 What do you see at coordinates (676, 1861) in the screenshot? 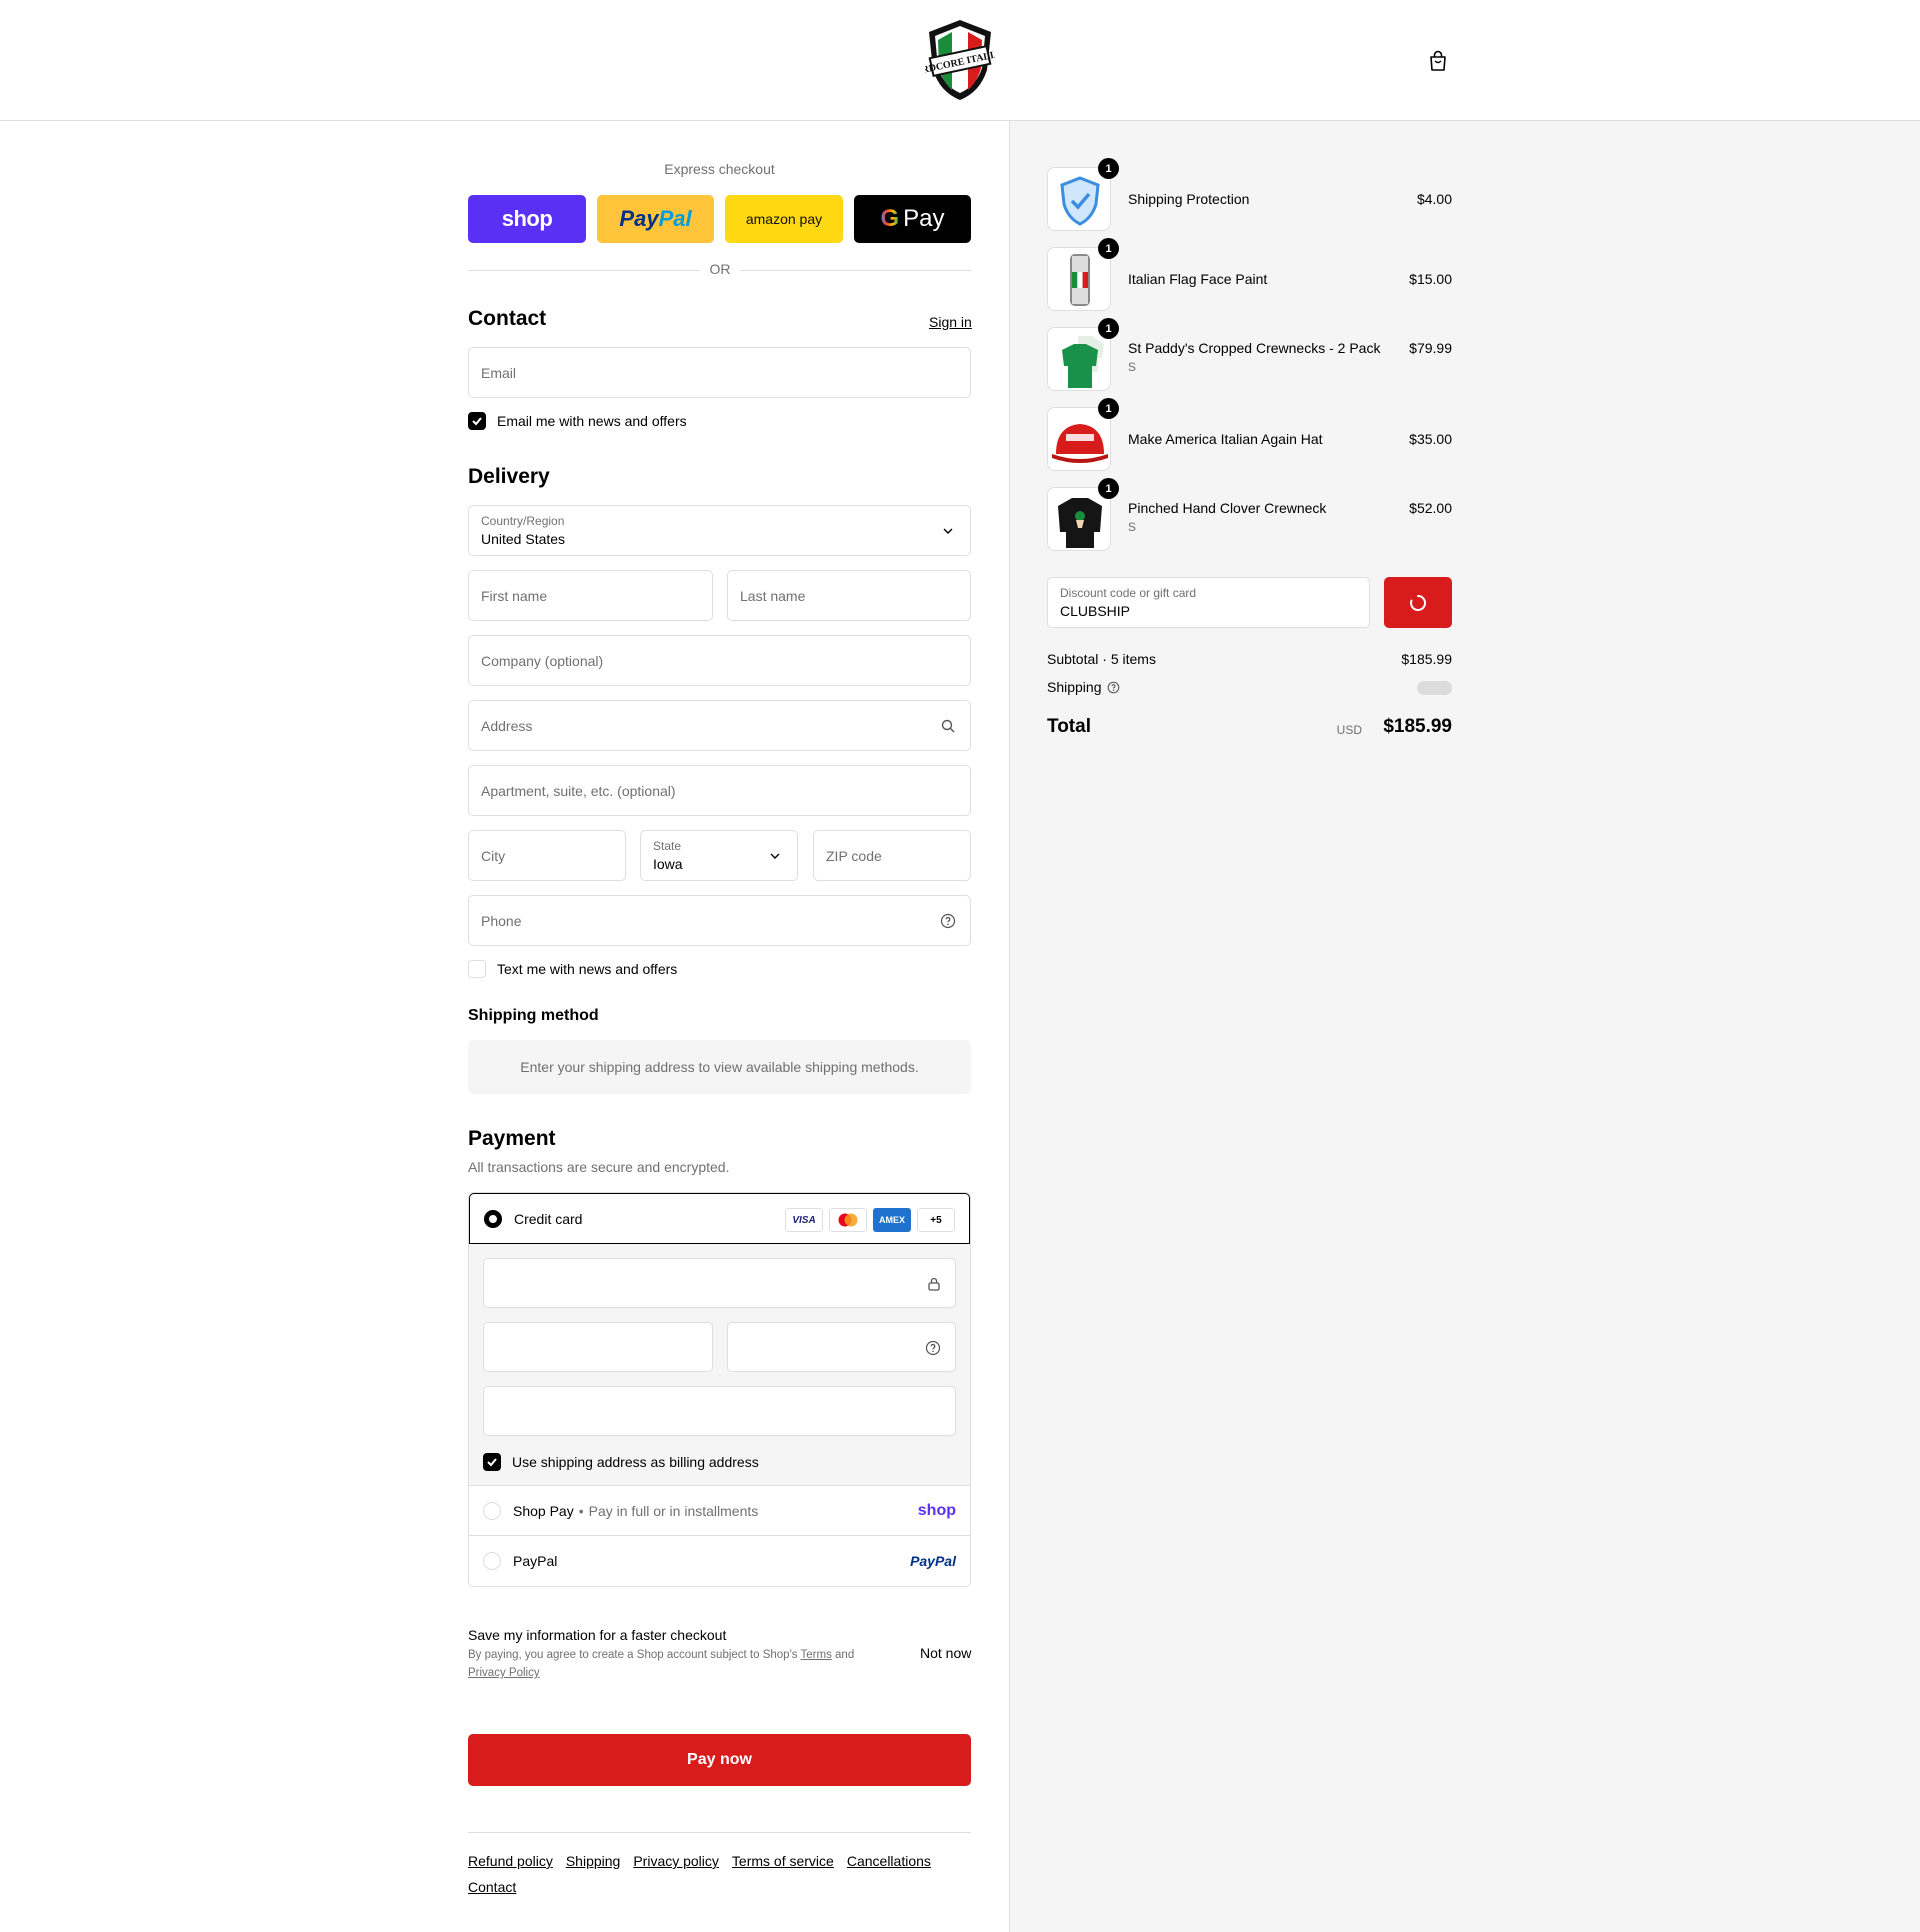
I see `privacy-policy-link: Privacy policy` at bounding box center [676, 1861].